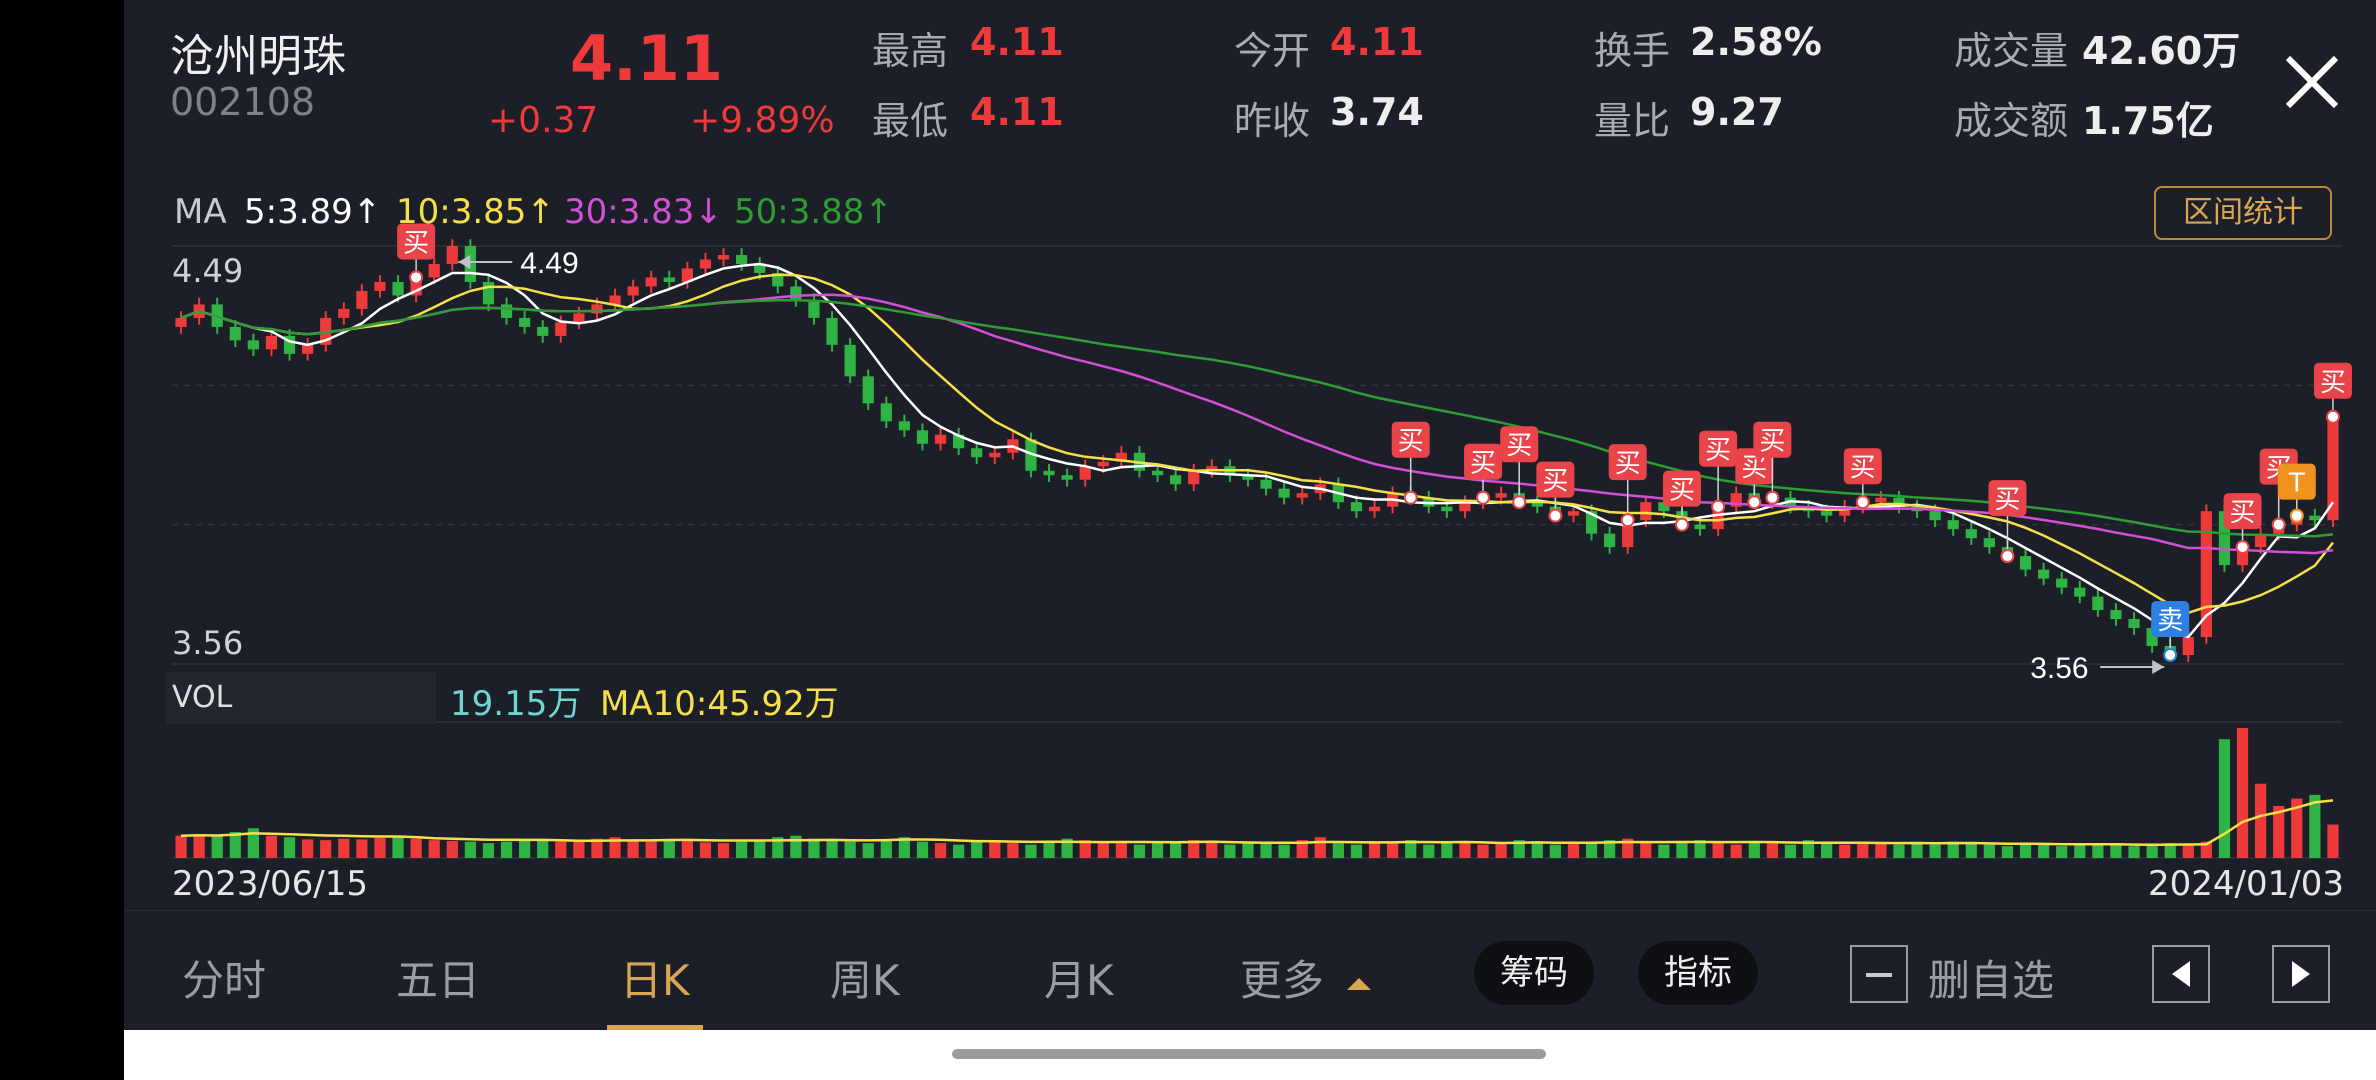 Image resolution: width=2376 pixels, height=1080 pixels. What do you see at coordinates (301, 698) in the screenshot?
I see `volume-indicator-label: VOL` at bounding box center [301, 698].